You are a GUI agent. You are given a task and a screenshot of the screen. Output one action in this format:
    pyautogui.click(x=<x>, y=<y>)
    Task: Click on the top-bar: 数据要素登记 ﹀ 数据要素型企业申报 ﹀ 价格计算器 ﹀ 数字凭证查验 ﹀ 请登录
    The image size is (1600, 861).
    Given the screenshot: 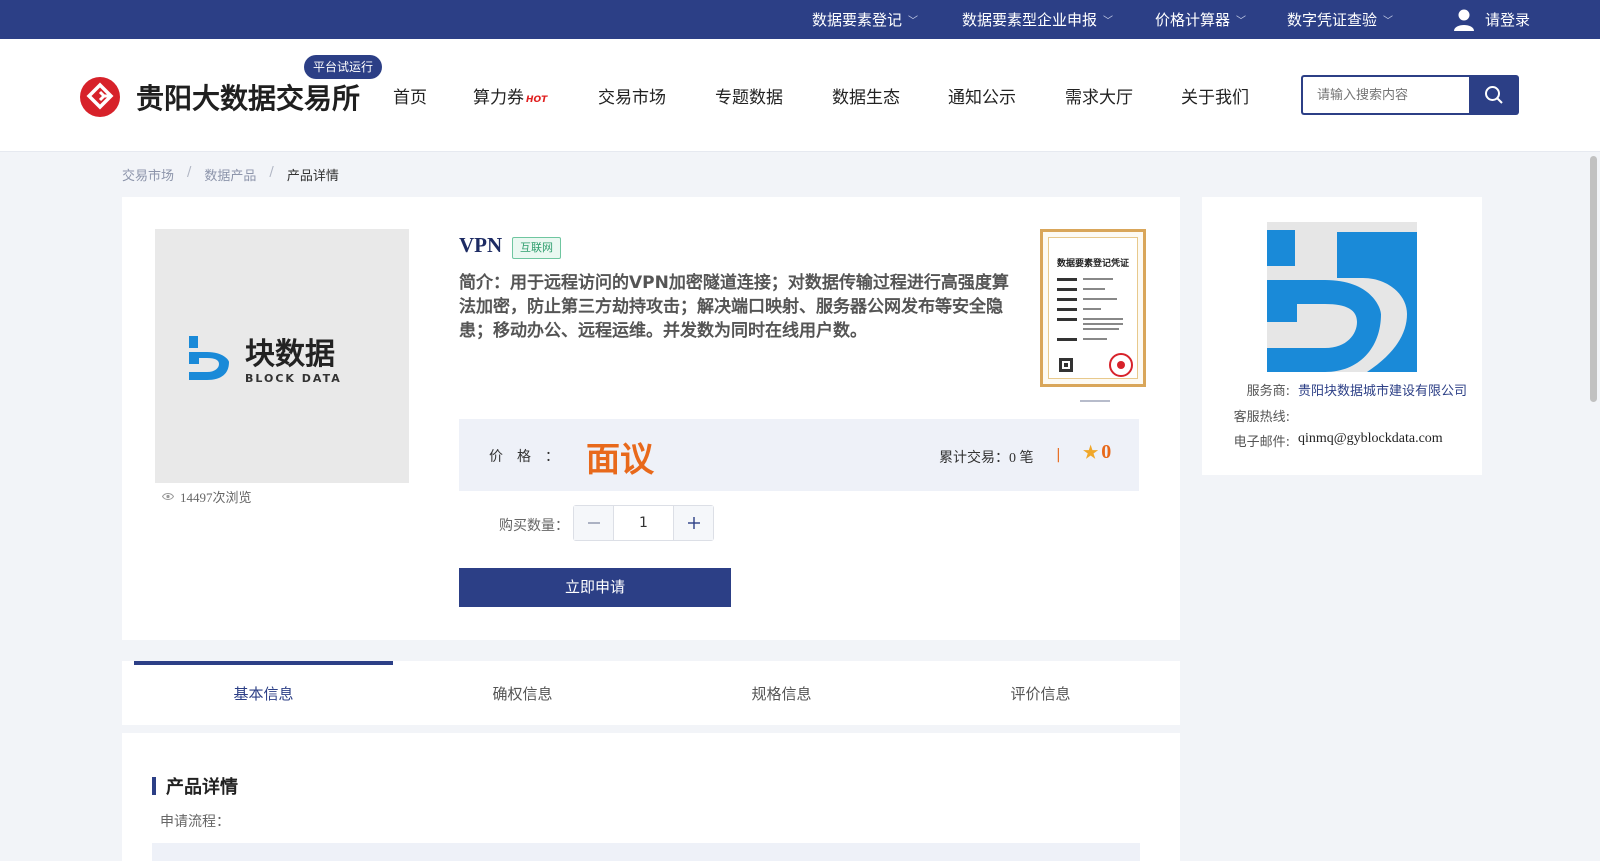 What is the action you would take?
    pyautogui.click(x=800, y=19)
    